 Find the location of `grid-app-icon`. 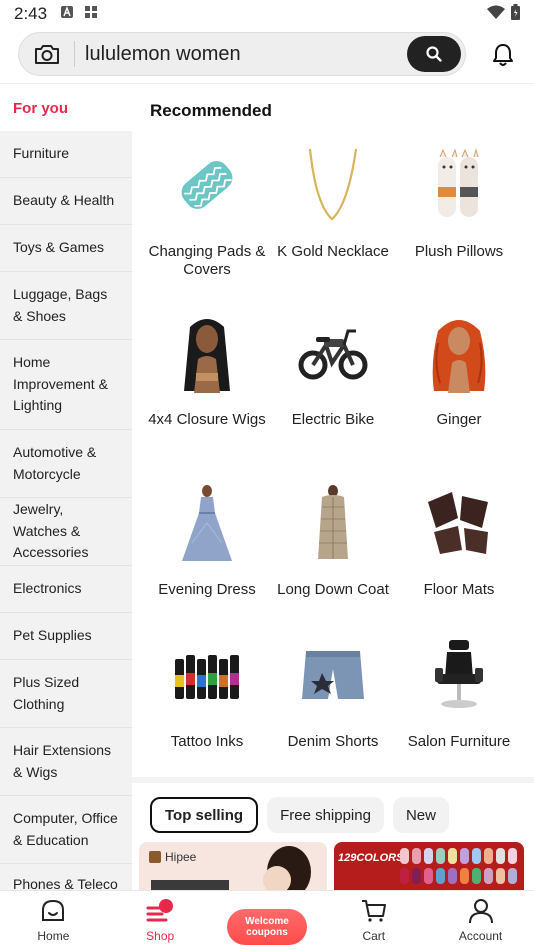

grid-app-icon is located at coordinates (91, 14).